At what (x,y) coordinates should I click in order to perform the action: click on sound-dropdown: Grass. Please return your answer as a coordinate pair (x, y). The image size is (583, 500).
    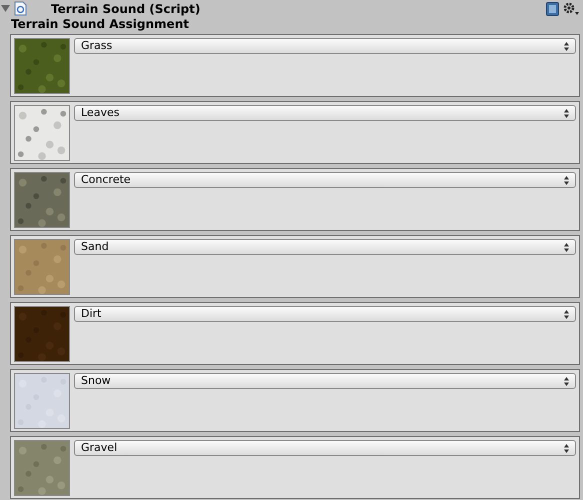
    Looking at the image, I should click on (325, 46).